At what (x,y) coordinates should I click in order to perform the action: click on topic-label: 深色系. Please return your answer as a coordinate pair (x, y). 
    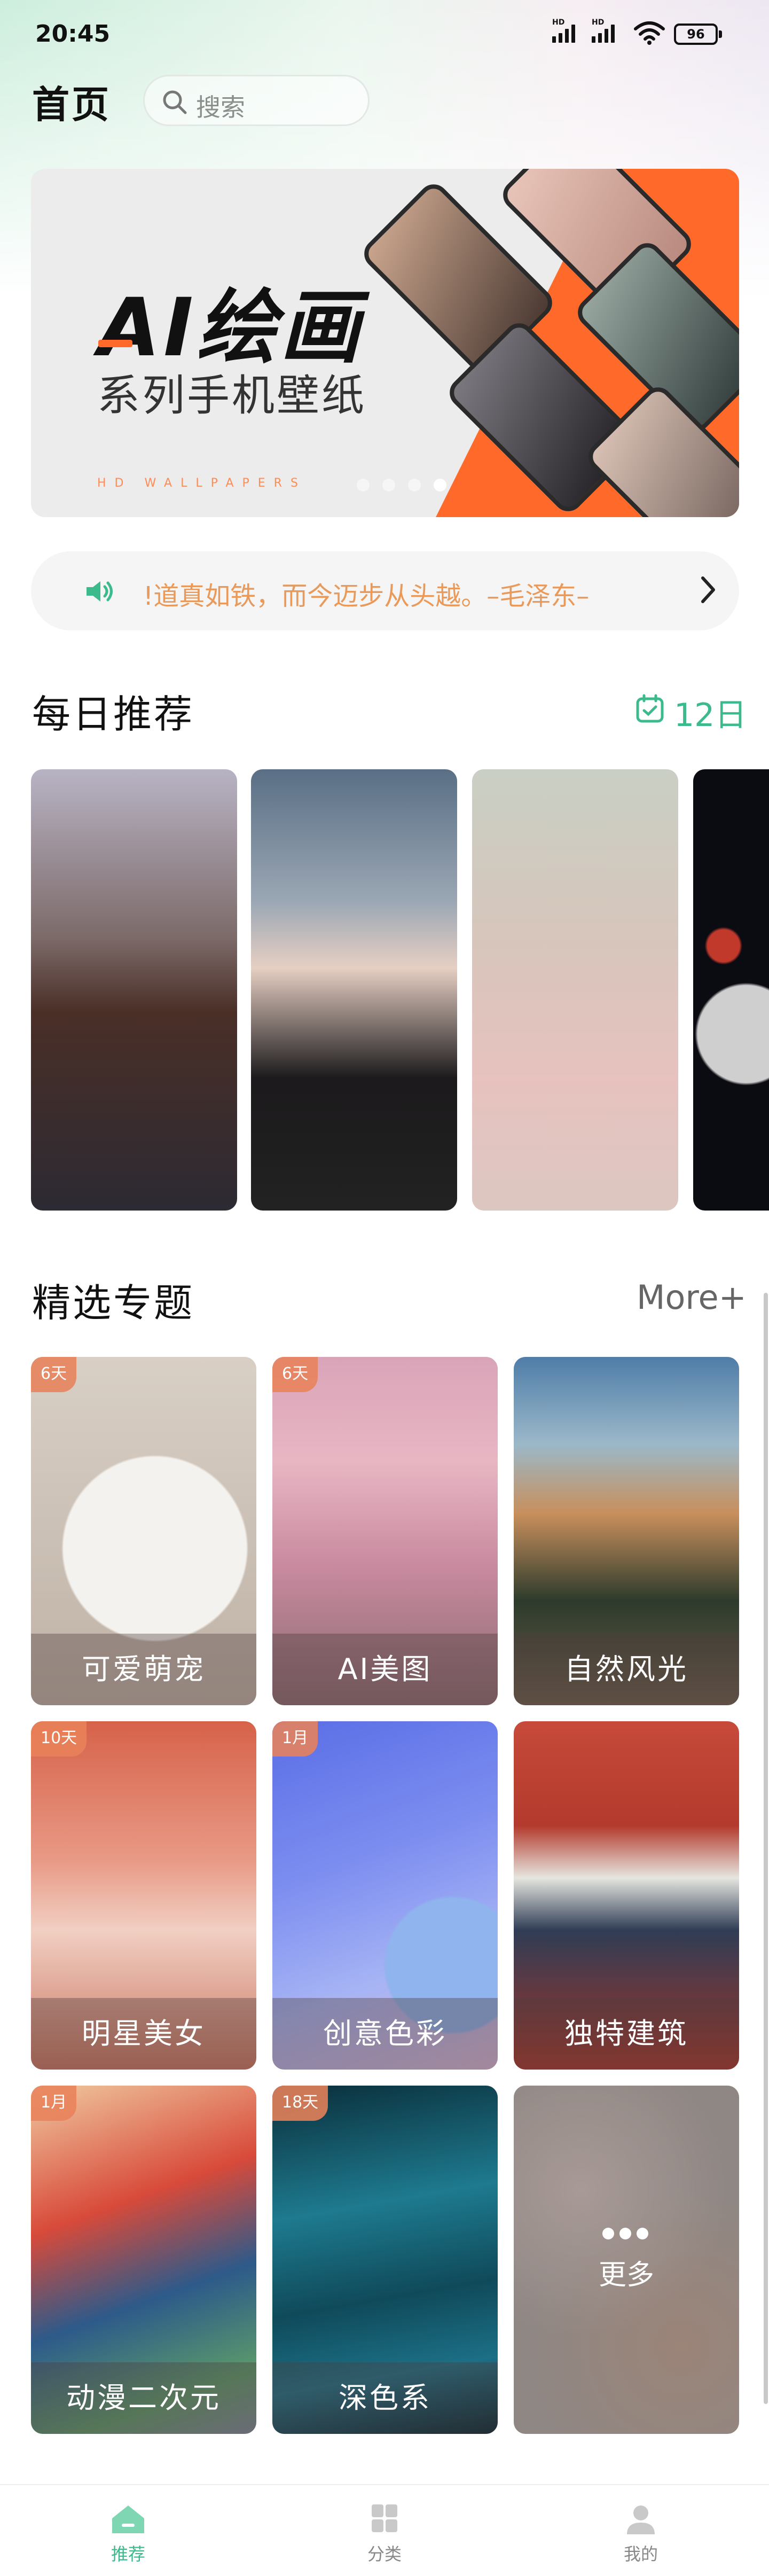
    Looking at the image, I should click on (385, 2398).